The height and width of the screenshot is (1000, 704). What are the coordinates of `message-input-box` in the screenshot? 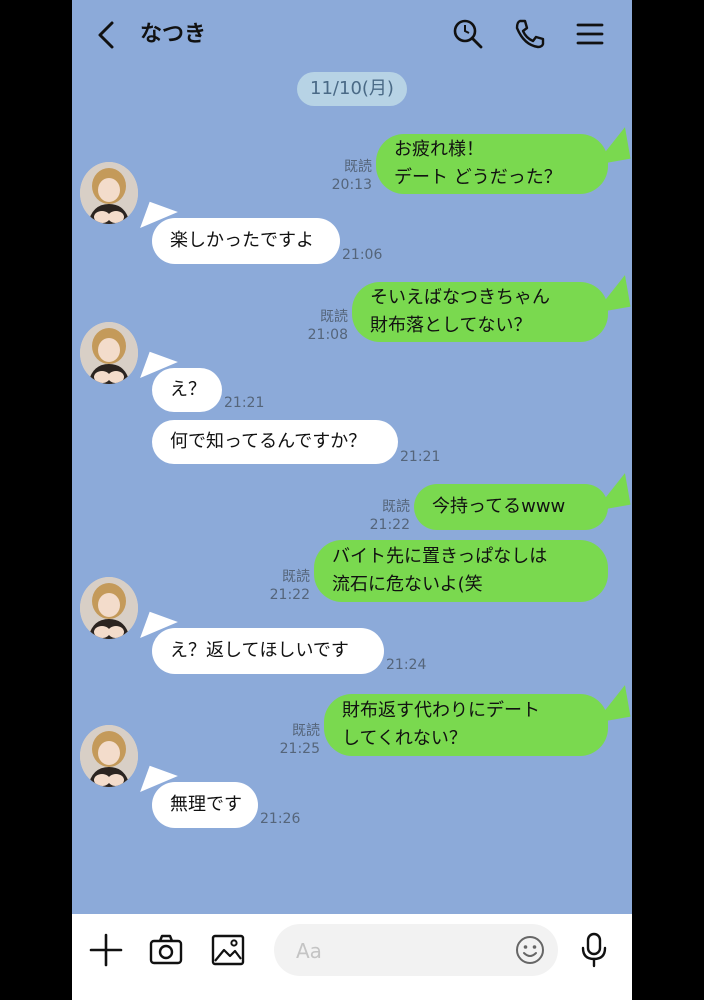 It's located at (416, 950).